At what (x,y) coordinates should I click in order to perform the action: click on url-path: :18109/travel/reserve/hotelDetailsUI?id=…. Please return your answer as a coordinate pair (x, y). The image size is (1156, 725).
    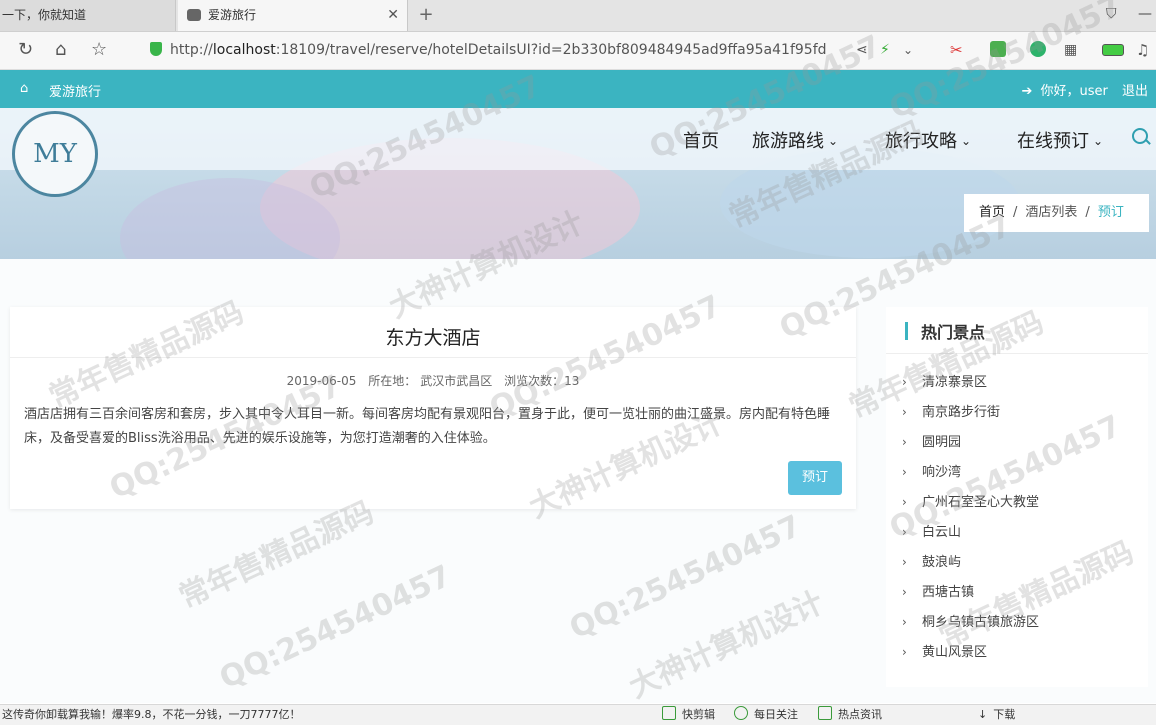
    Looking at the image, I should click on (551, 50).